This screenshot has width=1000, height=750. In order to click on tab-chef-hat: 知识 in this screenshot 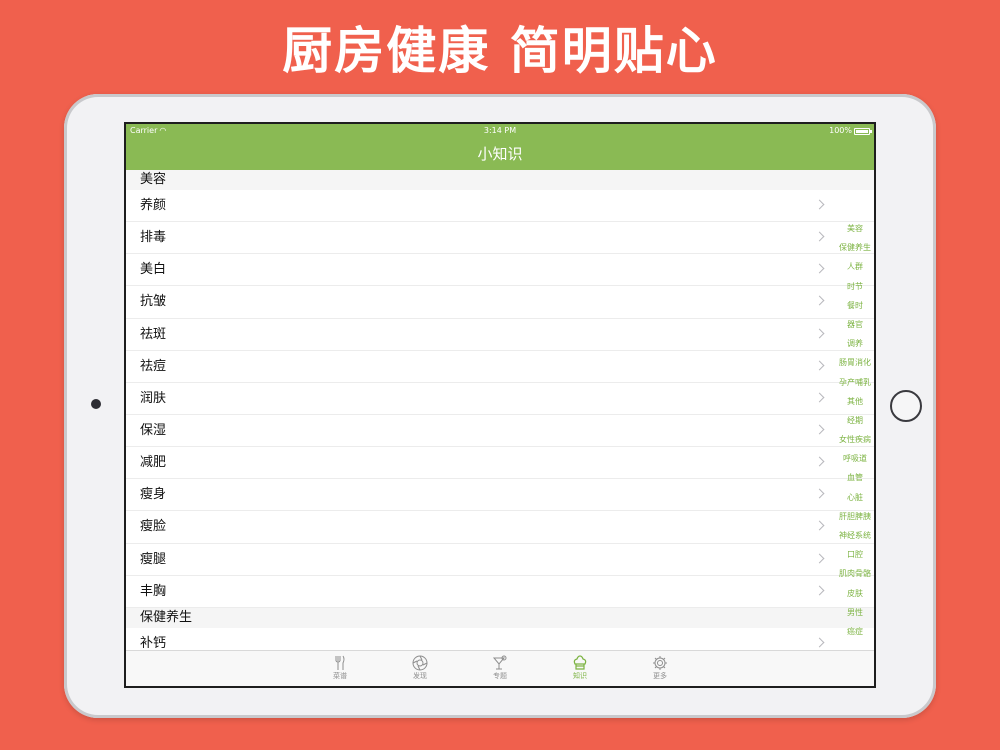, I will do `click(580, 668)`.